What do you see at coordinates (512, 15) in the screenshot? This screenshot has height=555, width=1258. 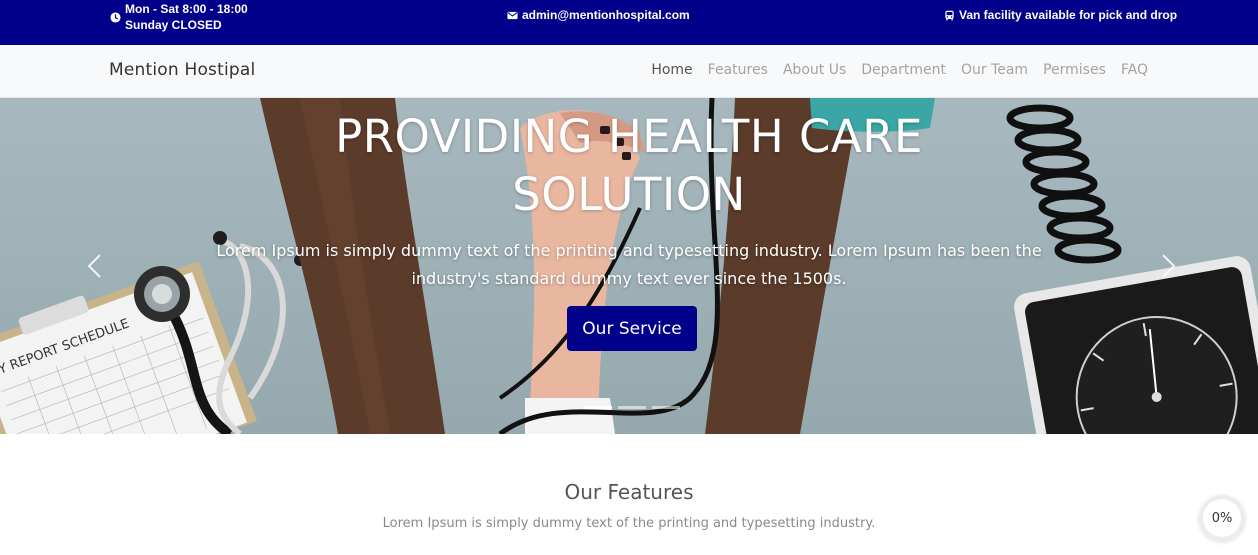 I see `envelope-icon` at bounding box center [512, 15].